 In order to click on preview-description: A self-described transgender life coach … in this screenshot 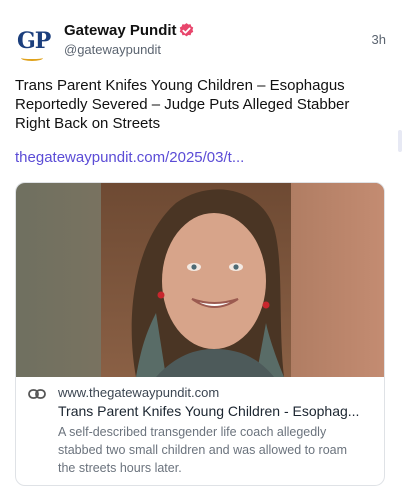, I will do `click(203, 450)`.